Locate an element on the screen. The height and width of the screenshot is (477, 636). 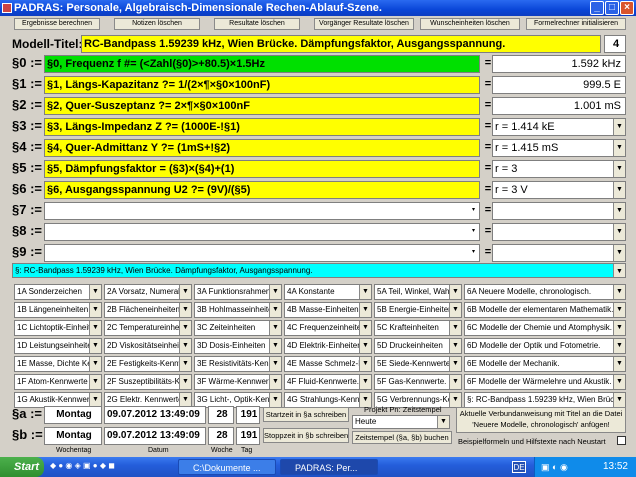
write-start-time-button: Startzeit in §a schreiben is located at coordinates (306, 414).